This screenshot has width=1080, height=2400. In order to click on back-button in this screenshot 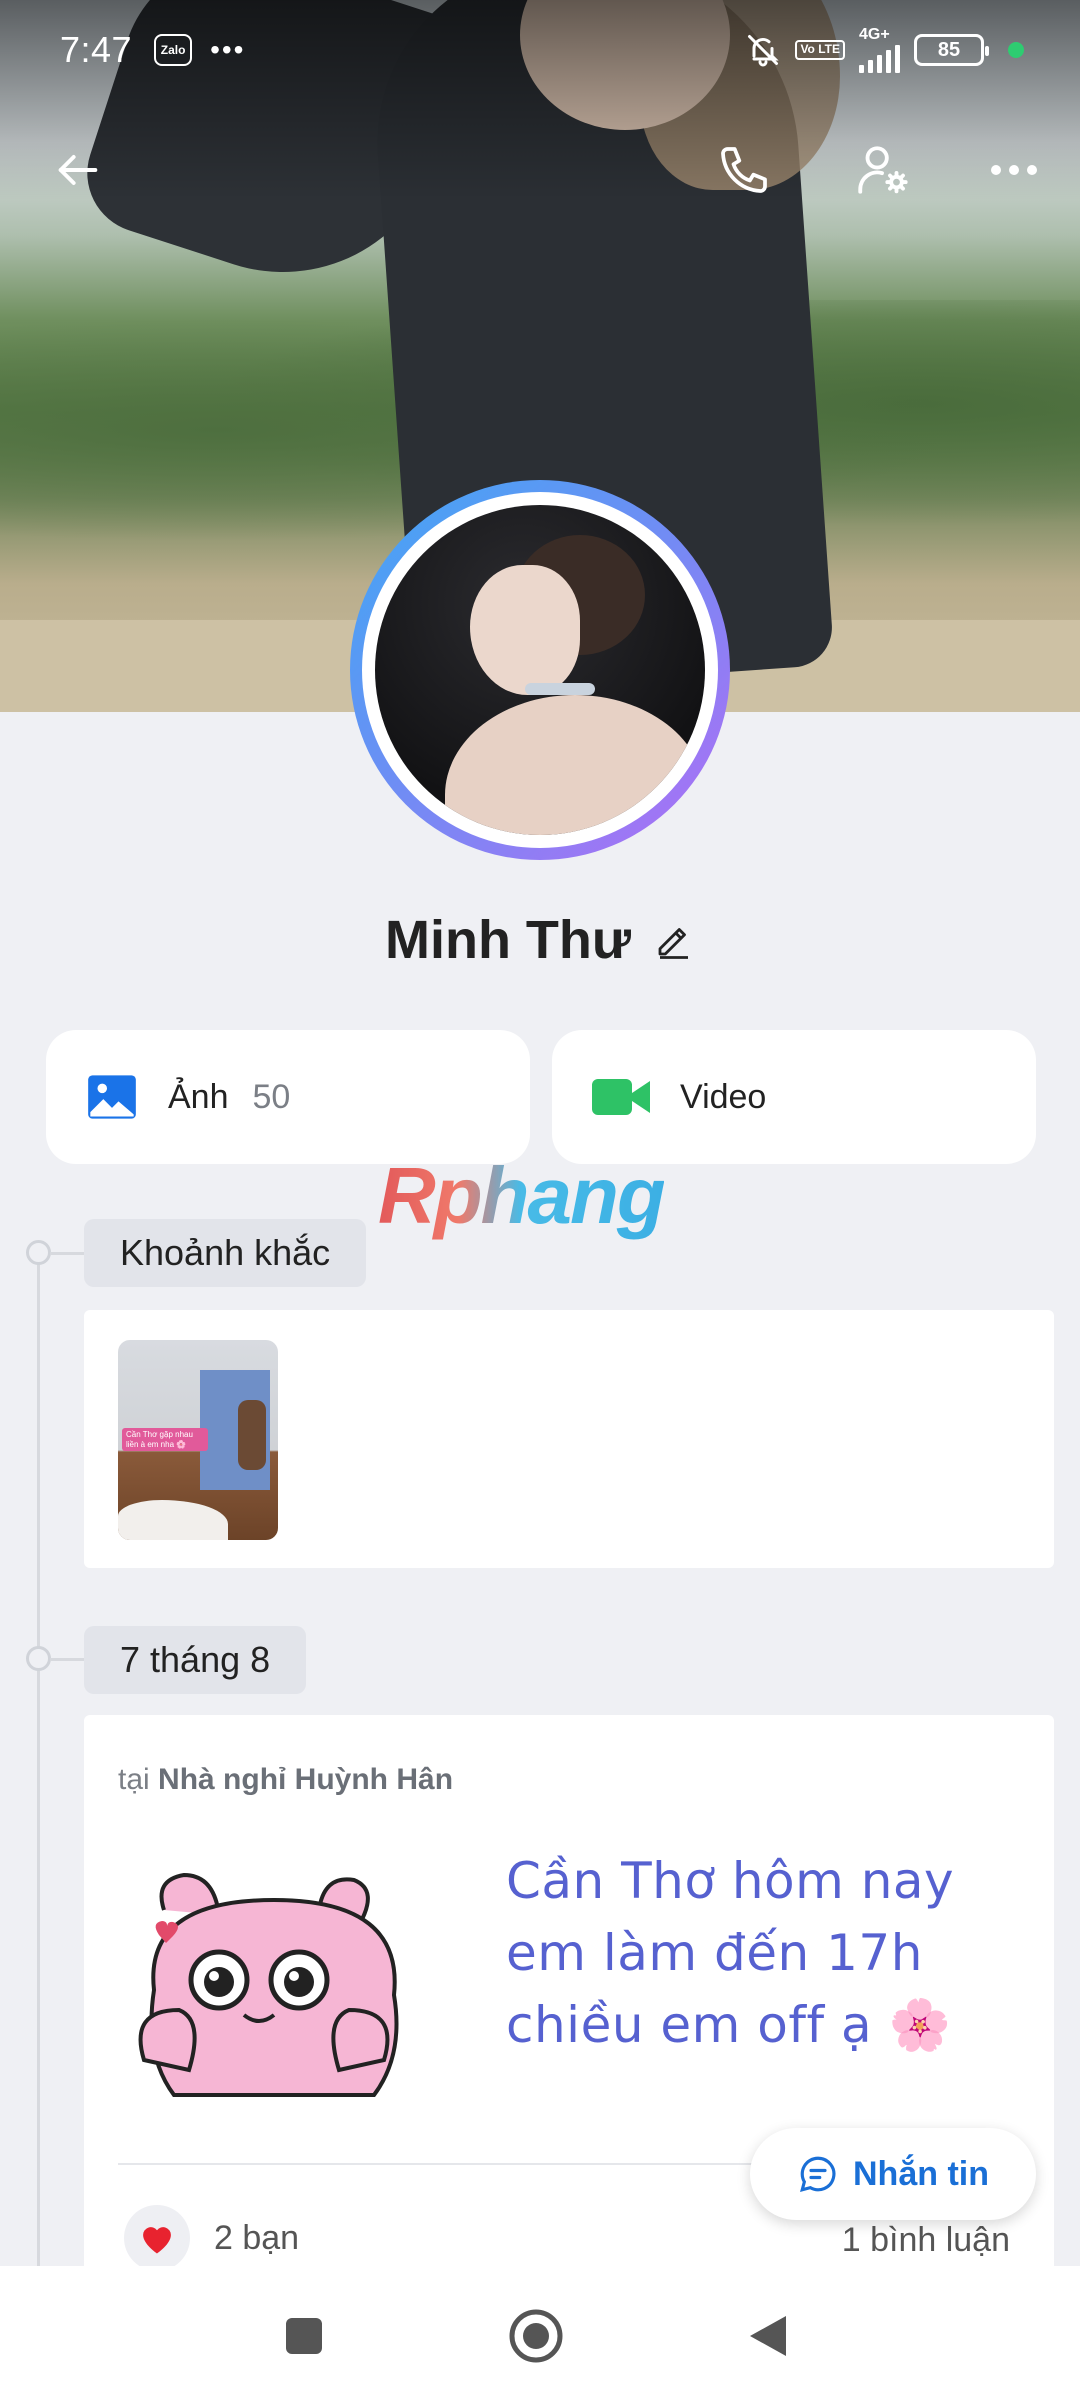, I will do `click(78, 170)`.